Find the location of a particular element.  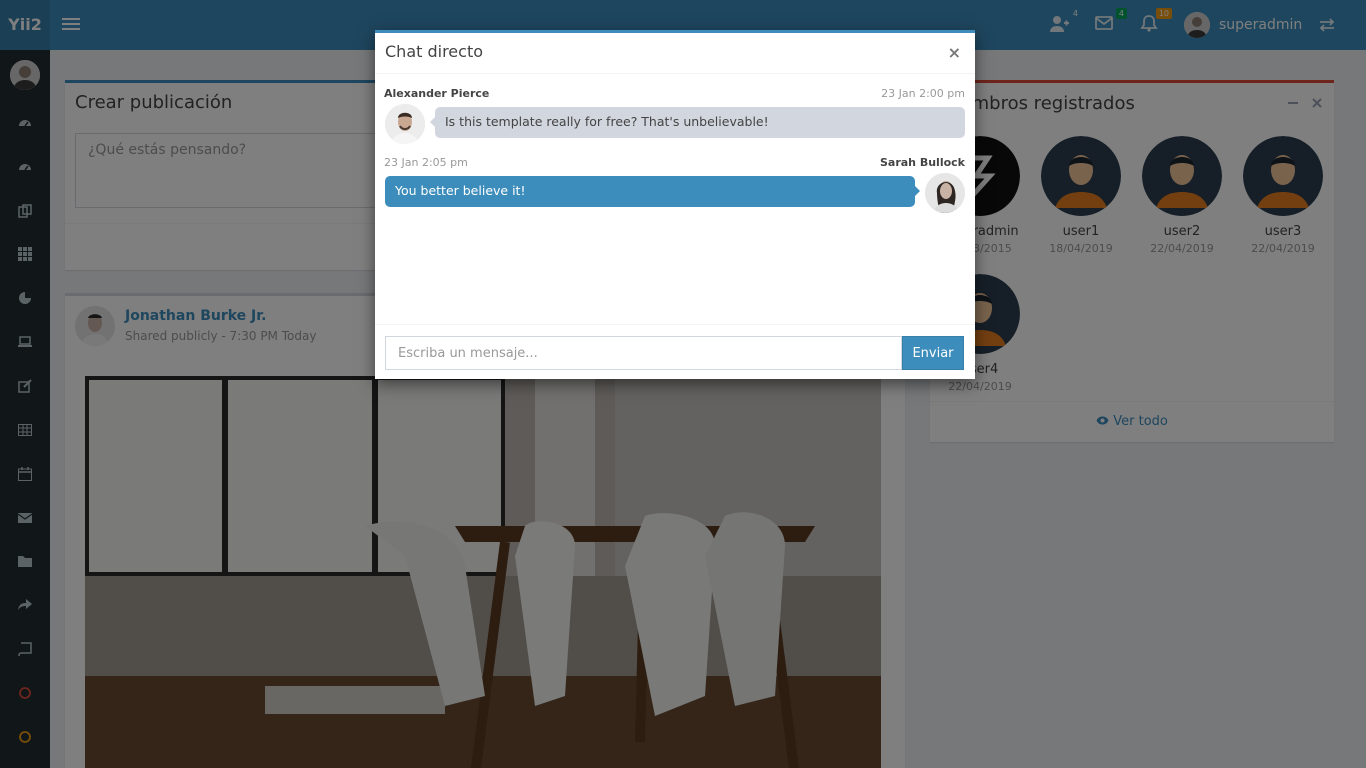

send-button: Enviar is located at coordinates (933, 353).